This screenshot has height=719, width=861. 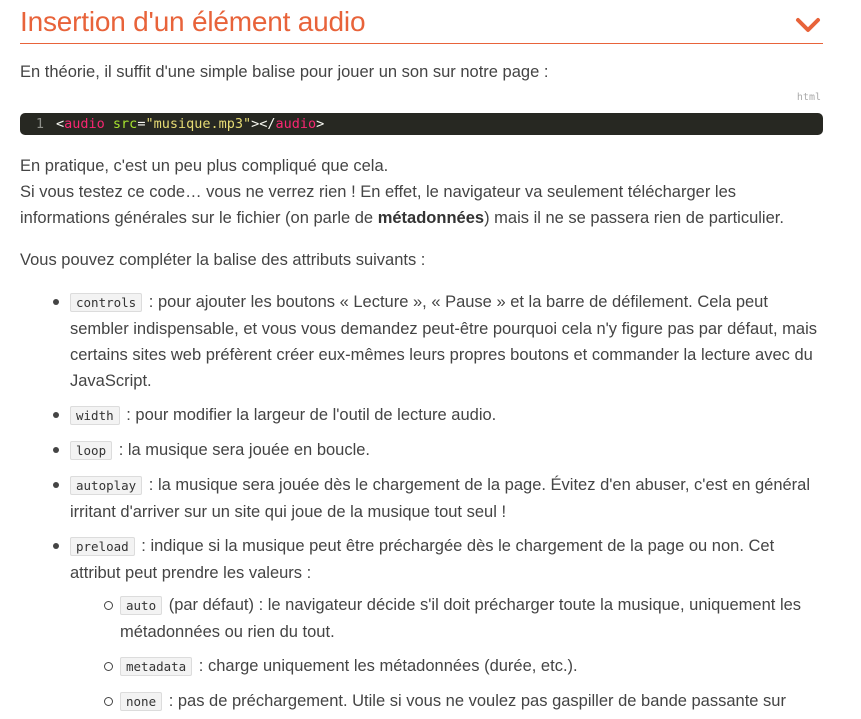 What do you see at coordinates (141, 701) in the screenshot?
I see `inline-code: none` at bounding box center [141, 701].